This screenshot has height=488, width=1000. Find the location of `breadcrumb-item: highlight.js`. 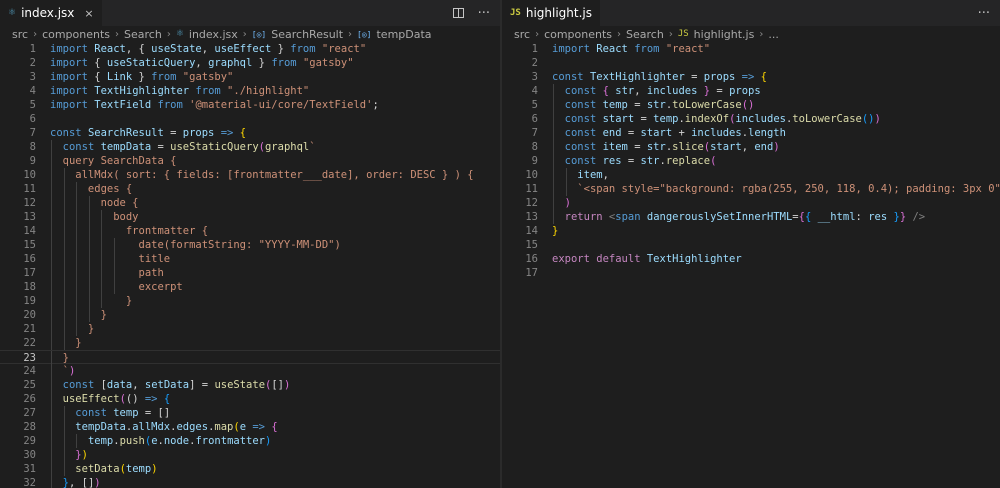

breadcrumb-item: highlight.js is located at coordinates (724, 34).